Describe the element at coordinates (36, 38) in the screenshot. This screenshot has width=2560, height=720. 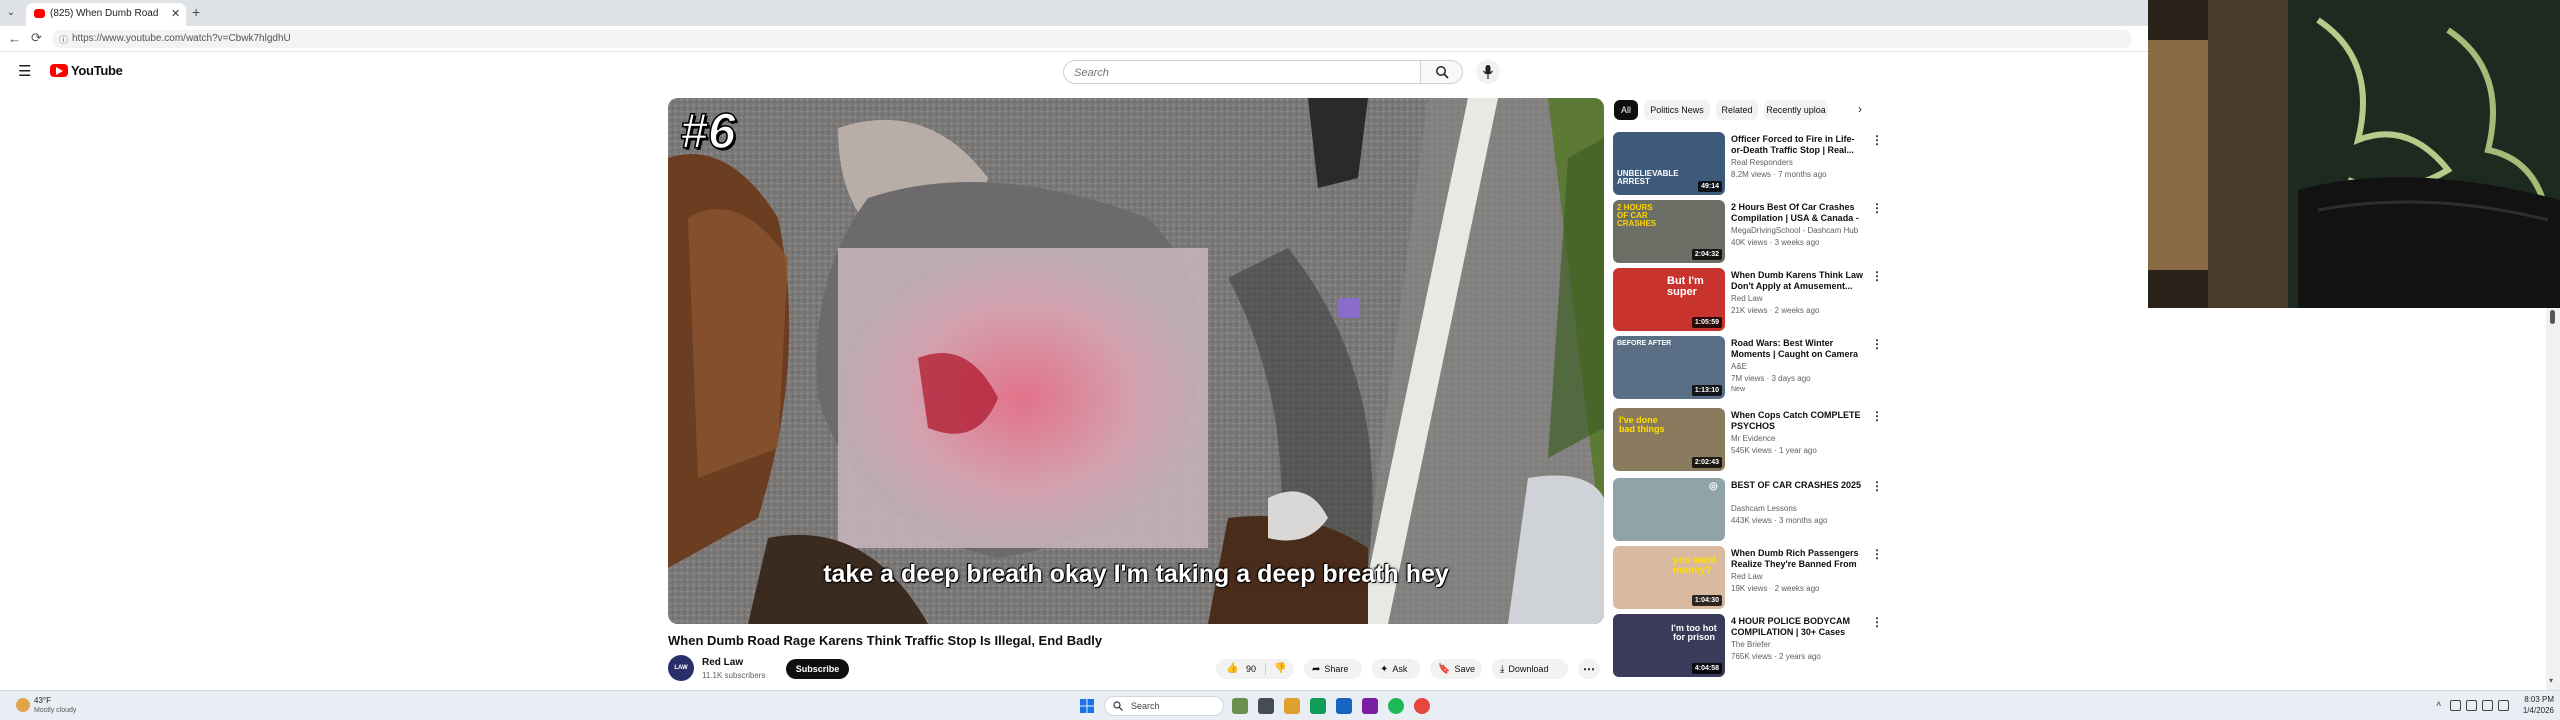
I see `reload-icon: ⟳` at that location.